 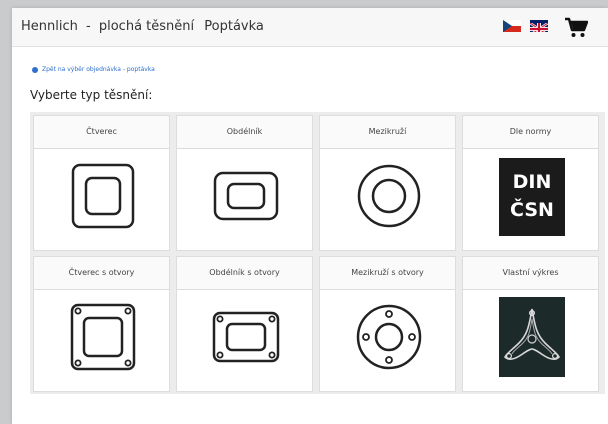 I want to click on uk-flag-icon, so click(x=539, y=26).